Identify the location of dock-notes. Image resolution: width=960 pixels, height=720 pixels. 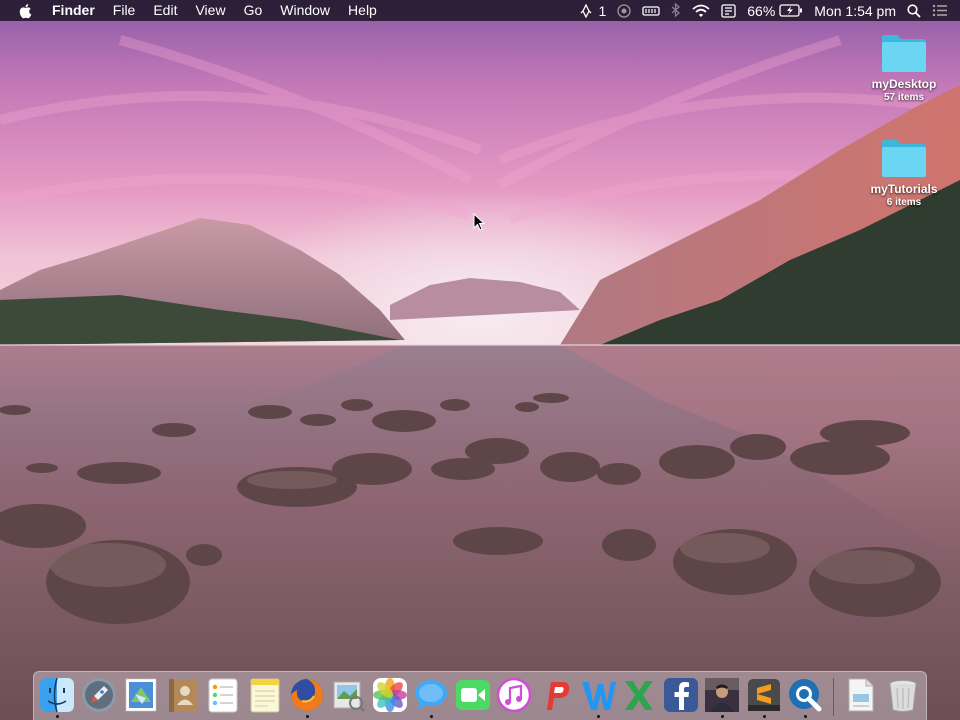
(265, 695).